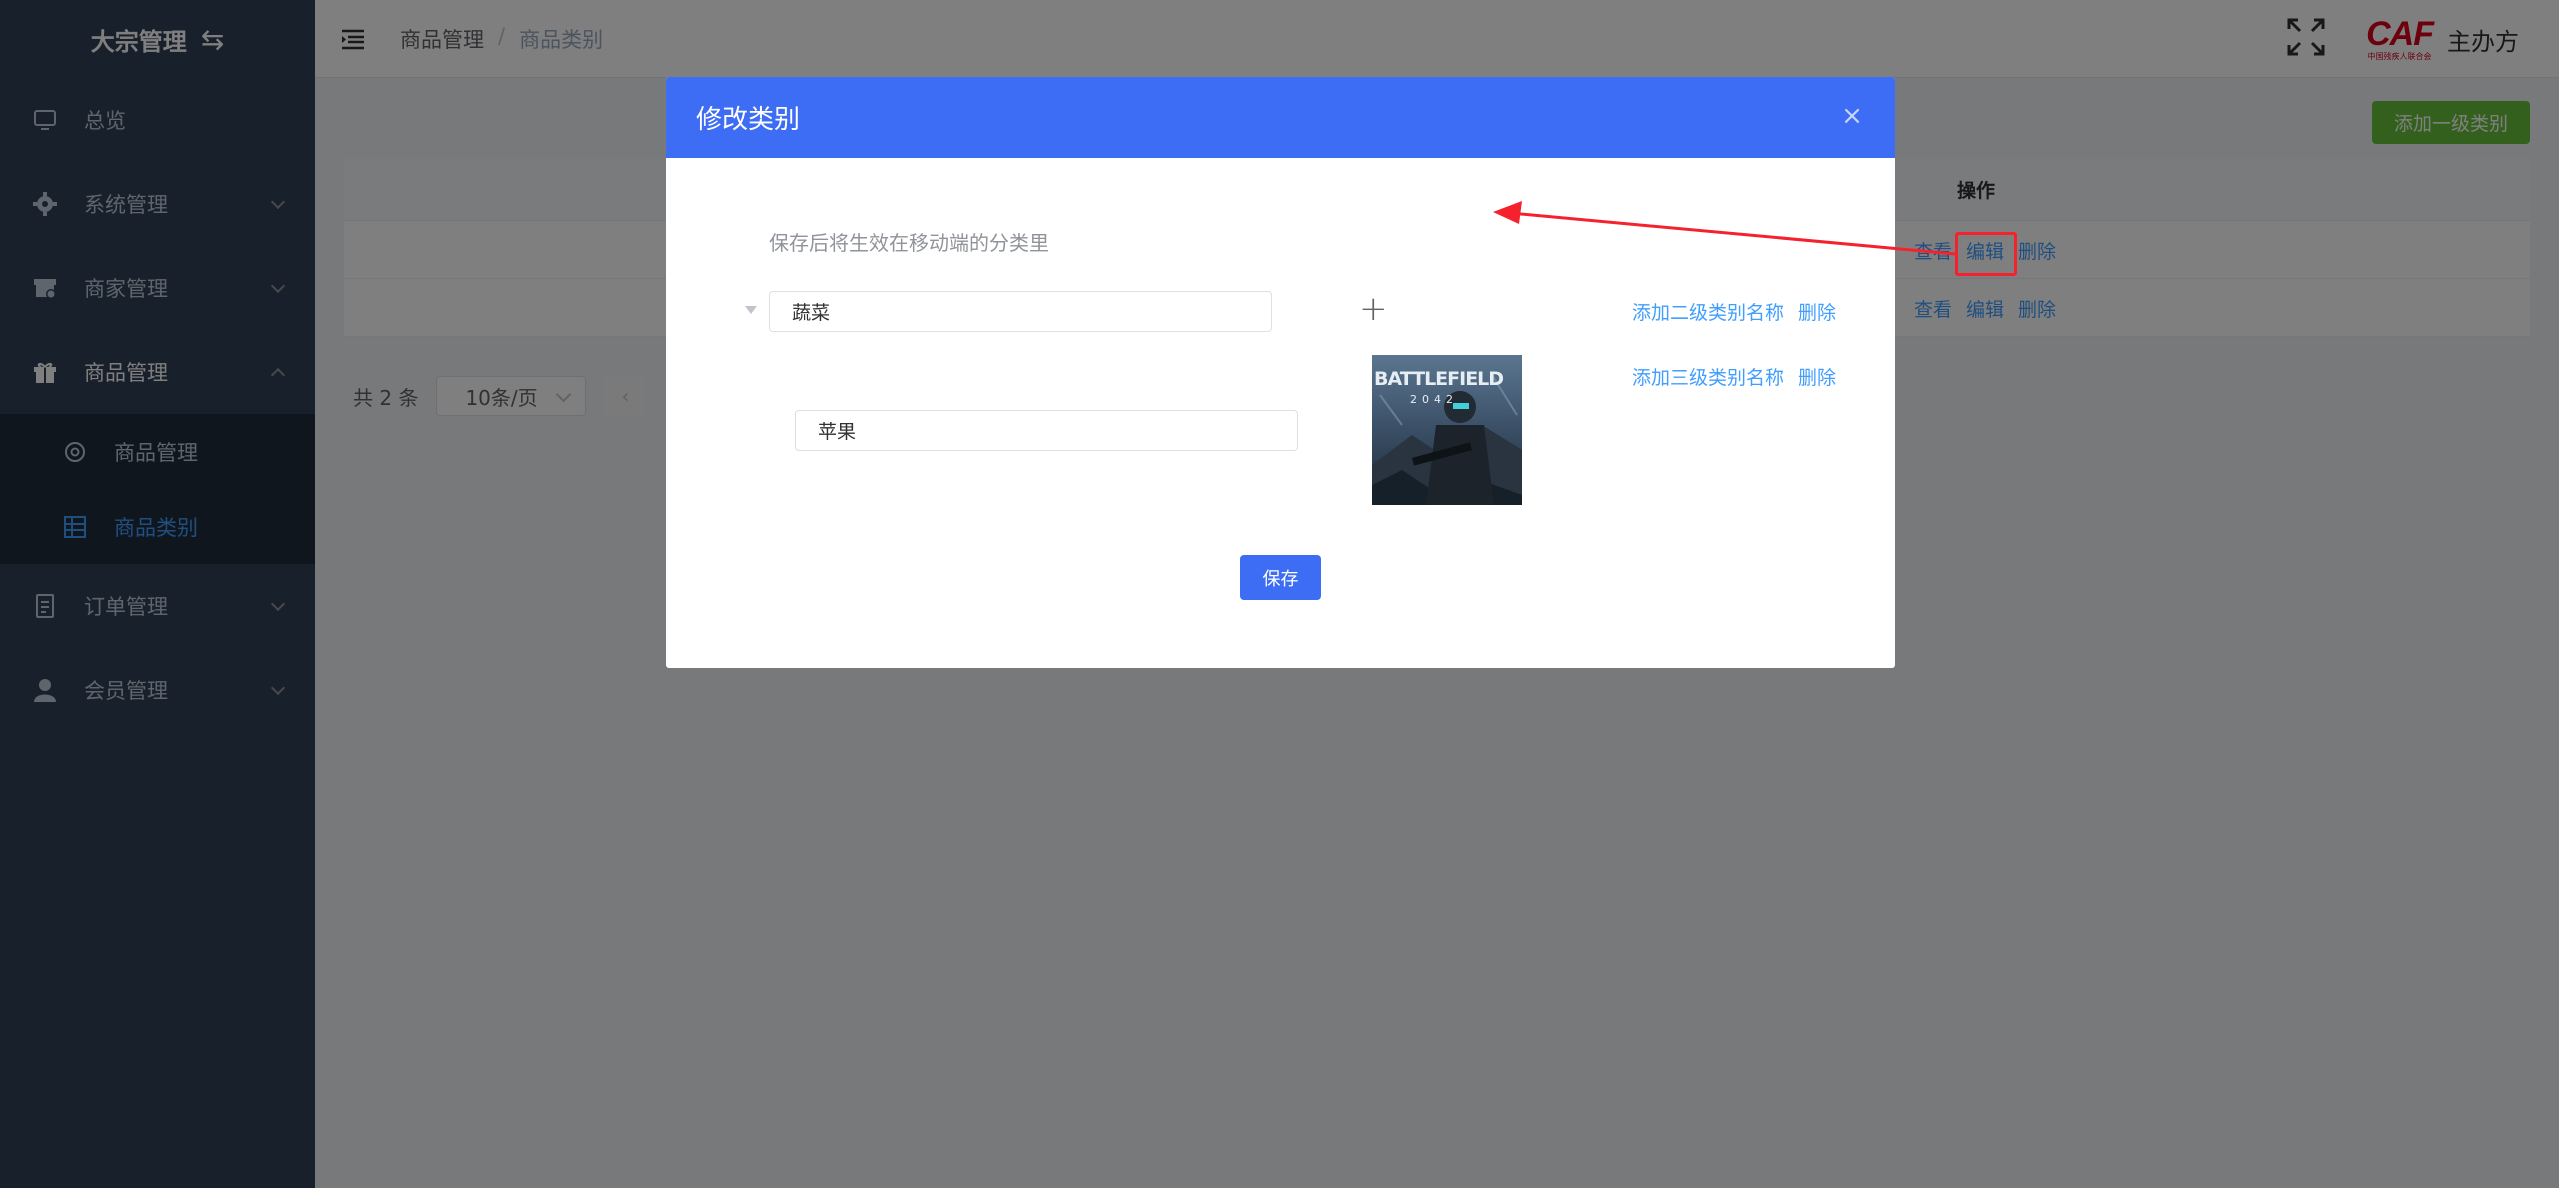 The height and width of the screenshot is (1188, 2559). What do you see at coordinates (1708, 376) in the screenshot?
I see `add-level3-link: 添加三级类别名称` at bounding box center [1708, 376].